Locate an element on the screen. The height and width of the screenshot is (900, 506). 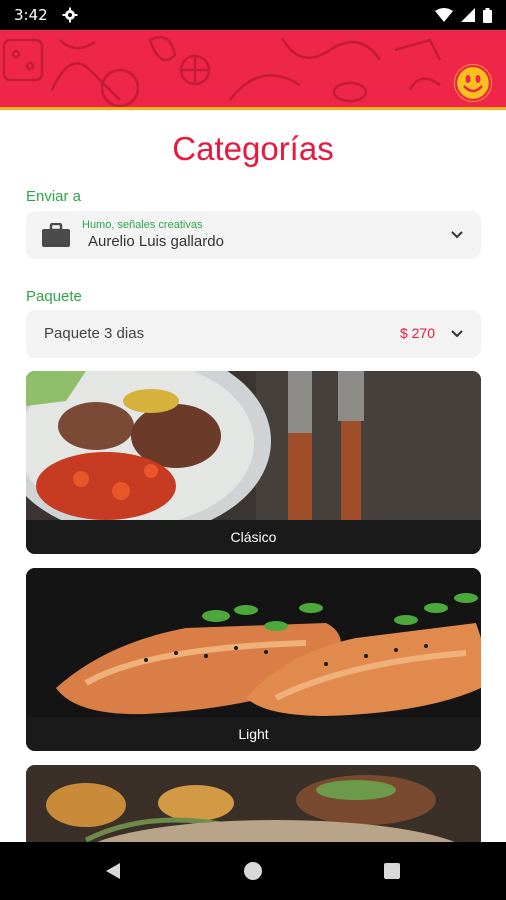
delivery-label: Enviar a is located at coordinates (54, 196).